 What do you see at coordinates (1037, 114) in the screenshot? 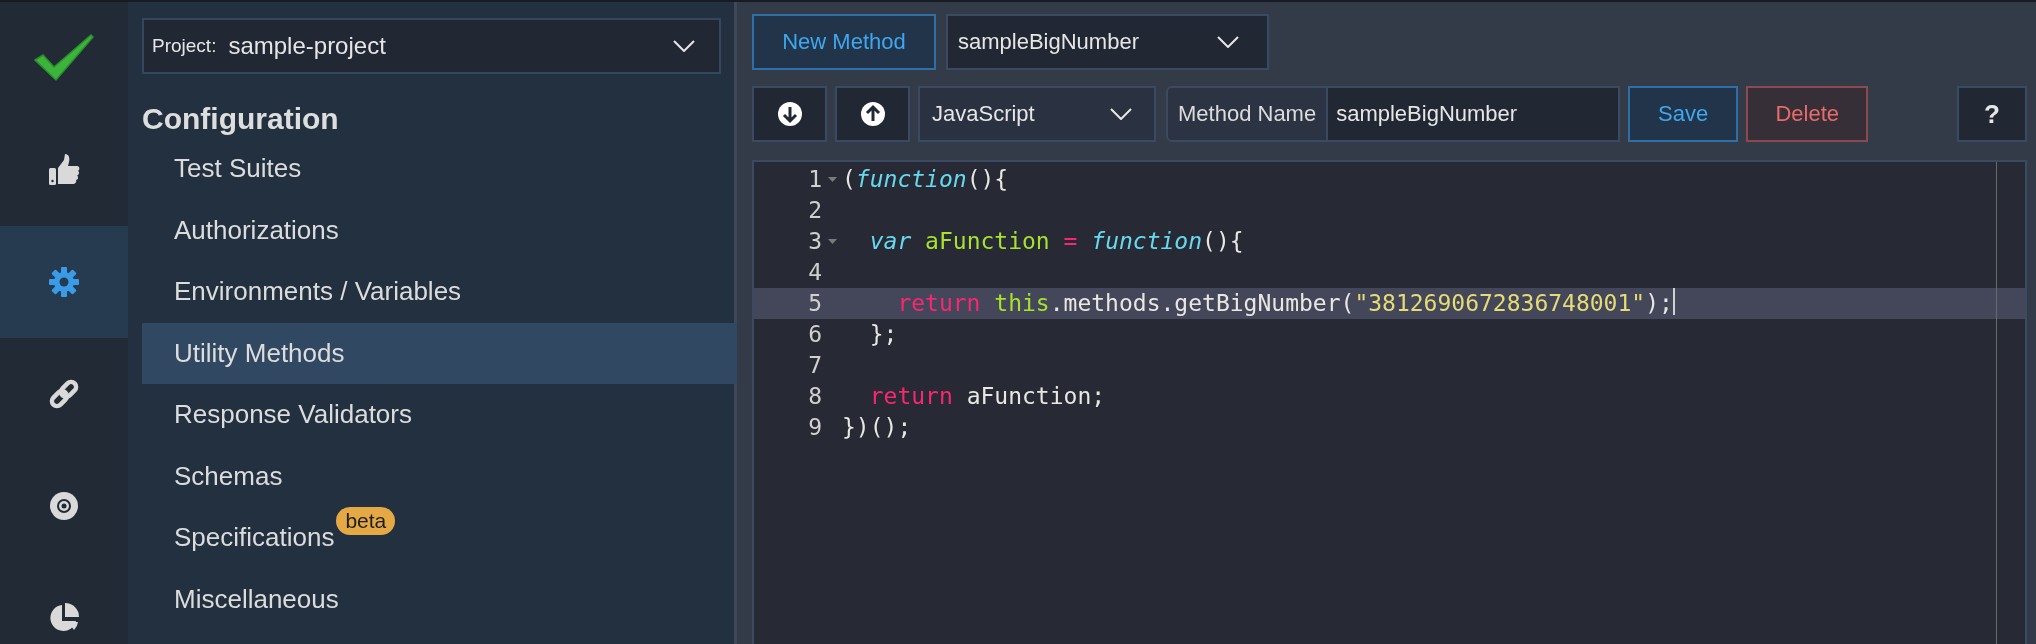
I see `language-select: JavaScript` at bounding box center [1037, 114].